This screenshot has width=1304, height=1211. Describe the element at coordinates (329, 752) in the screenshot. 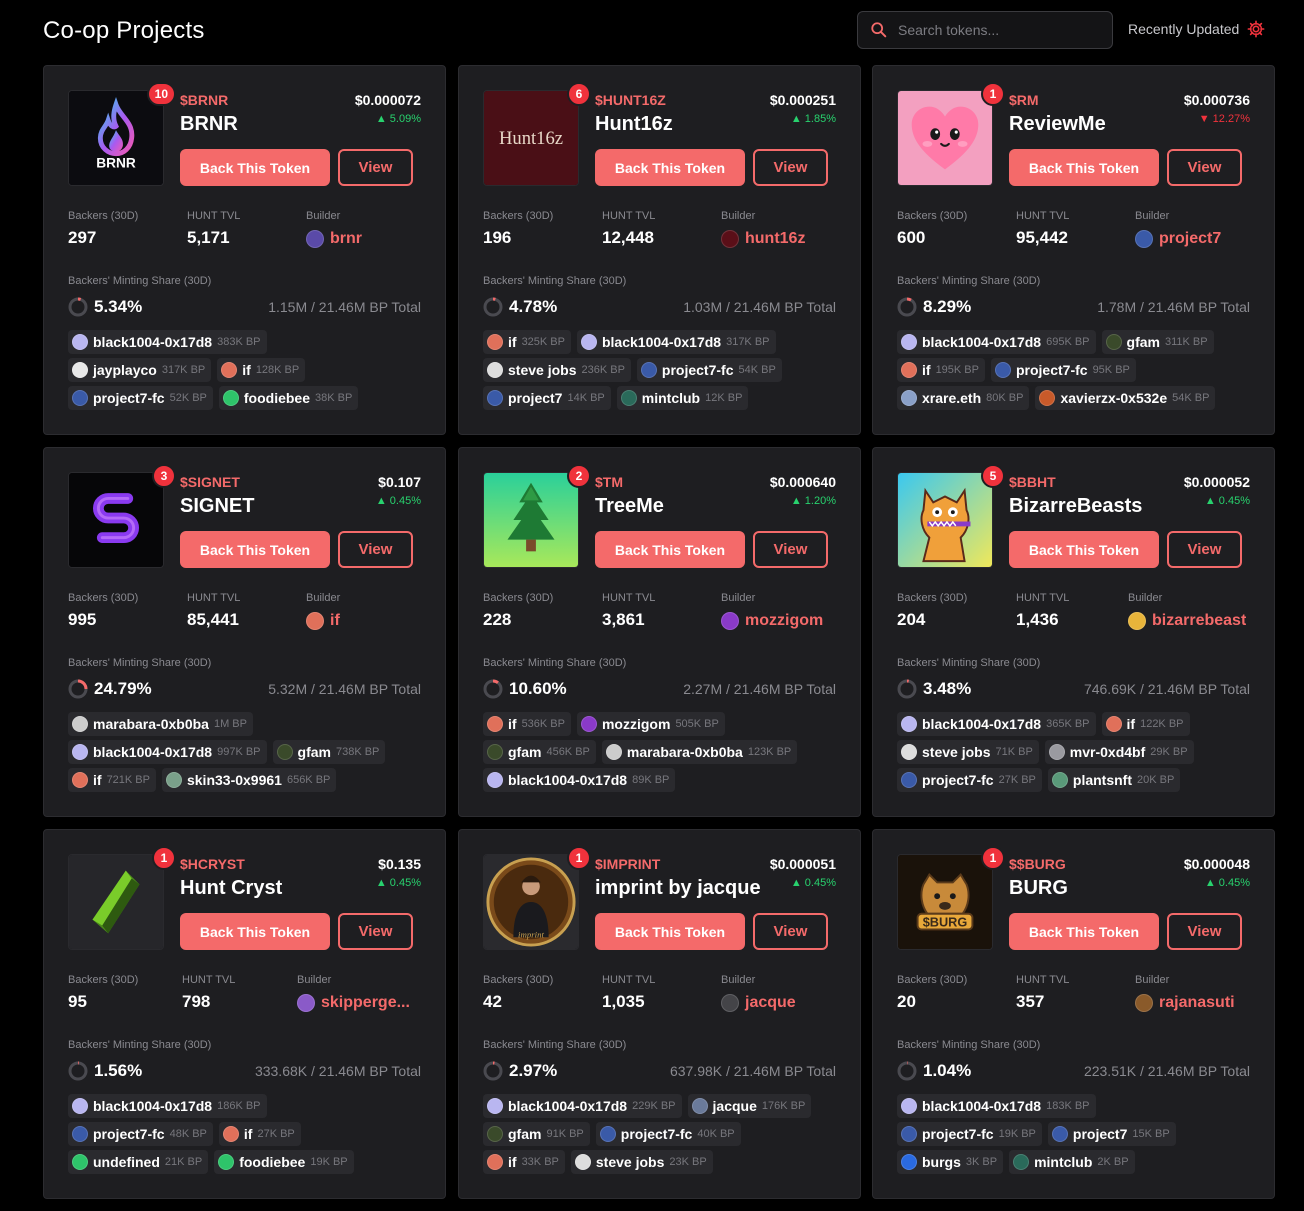

I see `backer-chip: gfam 738K BP` at that location.